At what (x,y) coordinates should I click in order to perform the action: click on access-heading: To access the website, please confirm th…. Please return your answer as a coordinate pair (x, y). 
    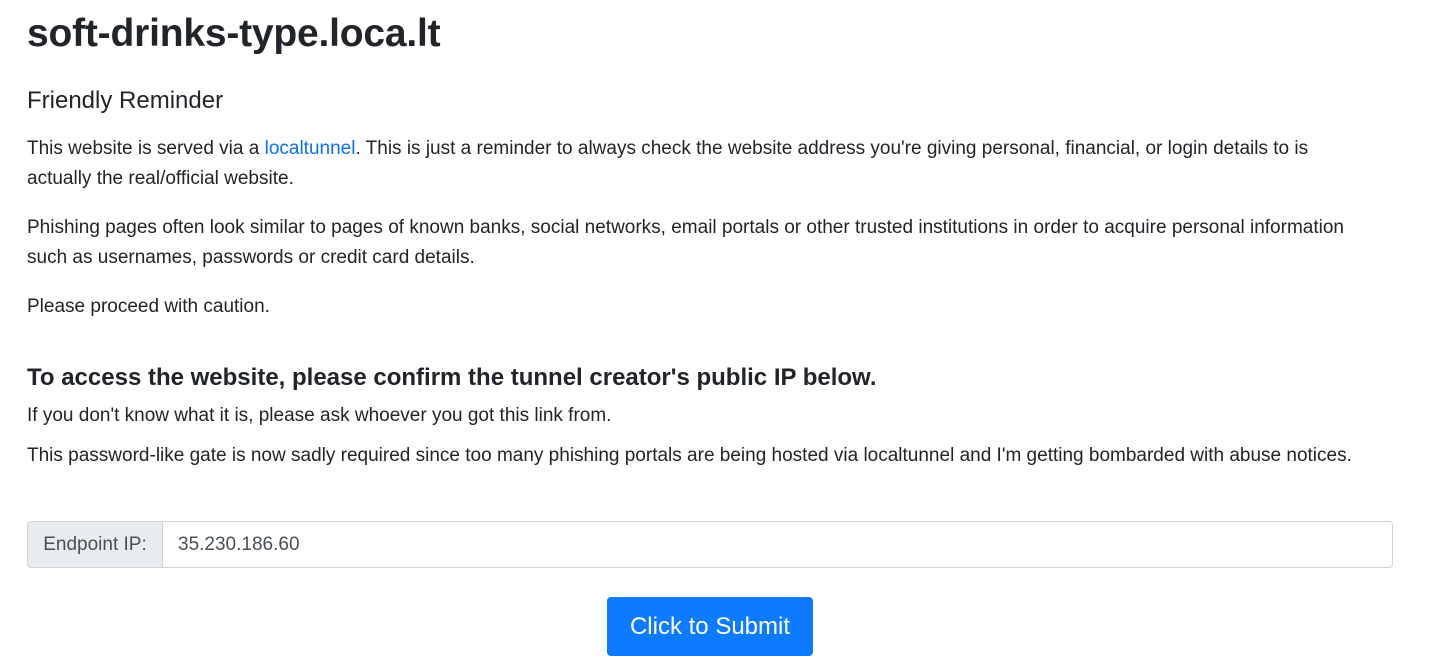
    Looking at the image, I should click on (452, 377).